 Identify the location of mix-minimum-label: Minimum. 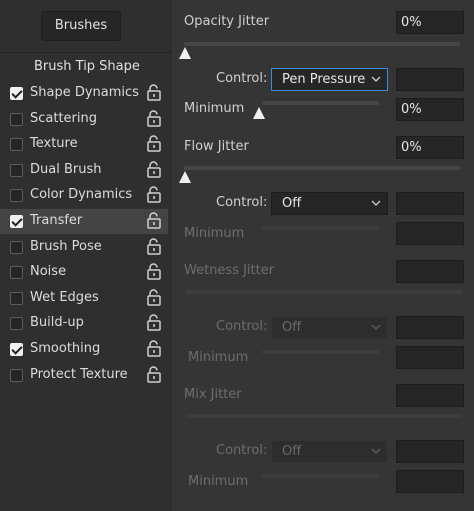
(218, 481).